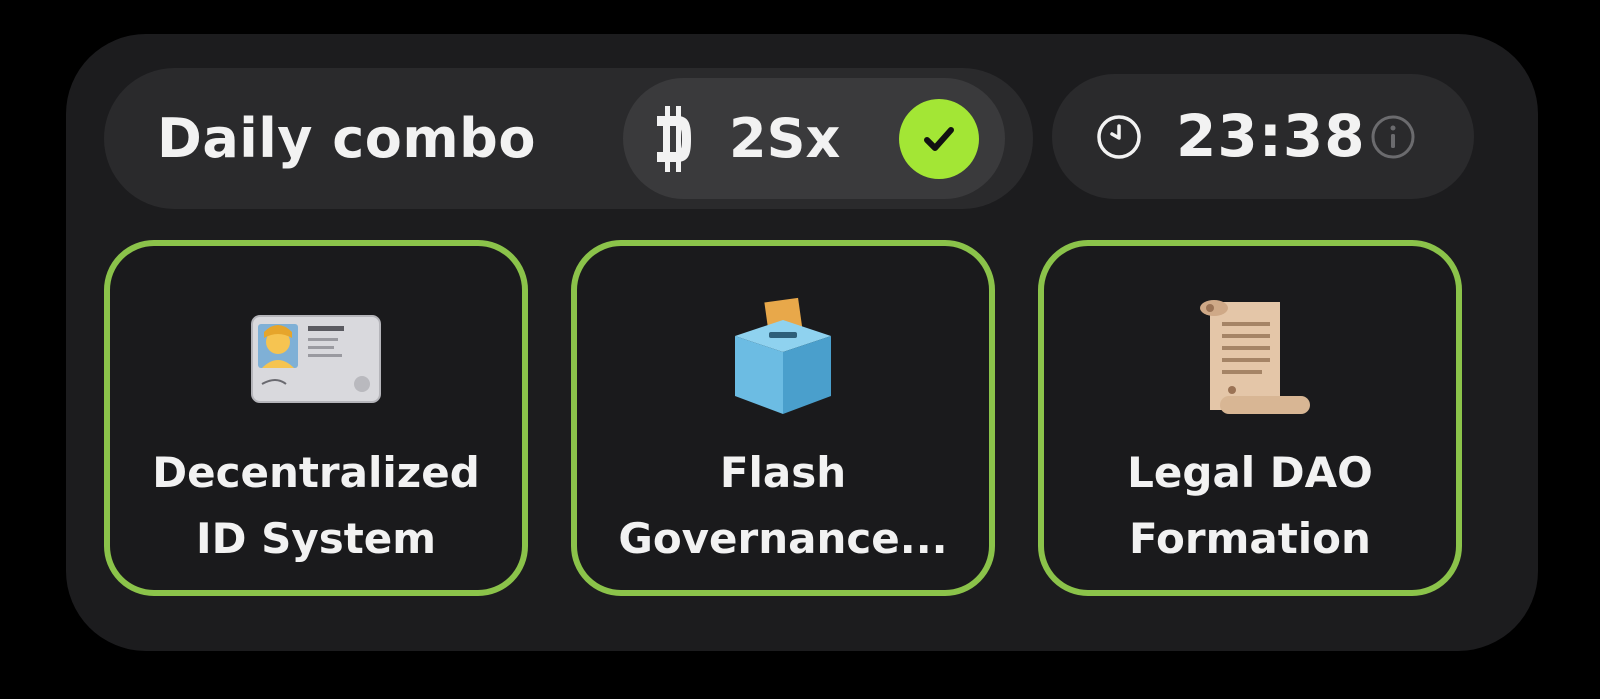  What do you see at coordinates (785, 138) in the screenshot?
I see `reward-amount: 2Sx` at bounding box center [785, 138].